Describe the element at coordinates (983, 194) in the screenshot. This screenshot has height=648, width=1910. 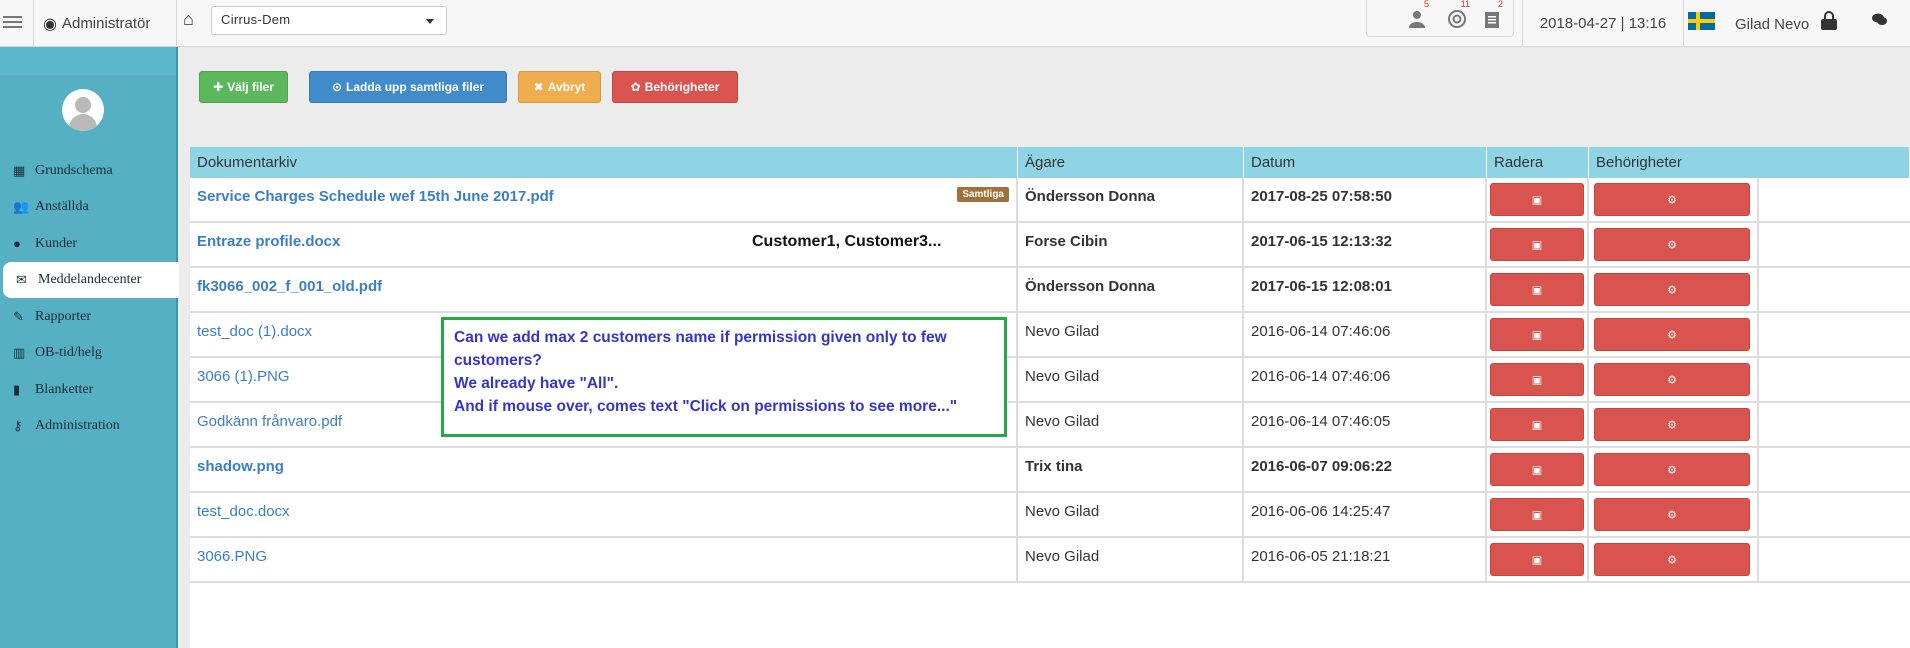
I see `all-customers-badge: Samtliga` at that location.